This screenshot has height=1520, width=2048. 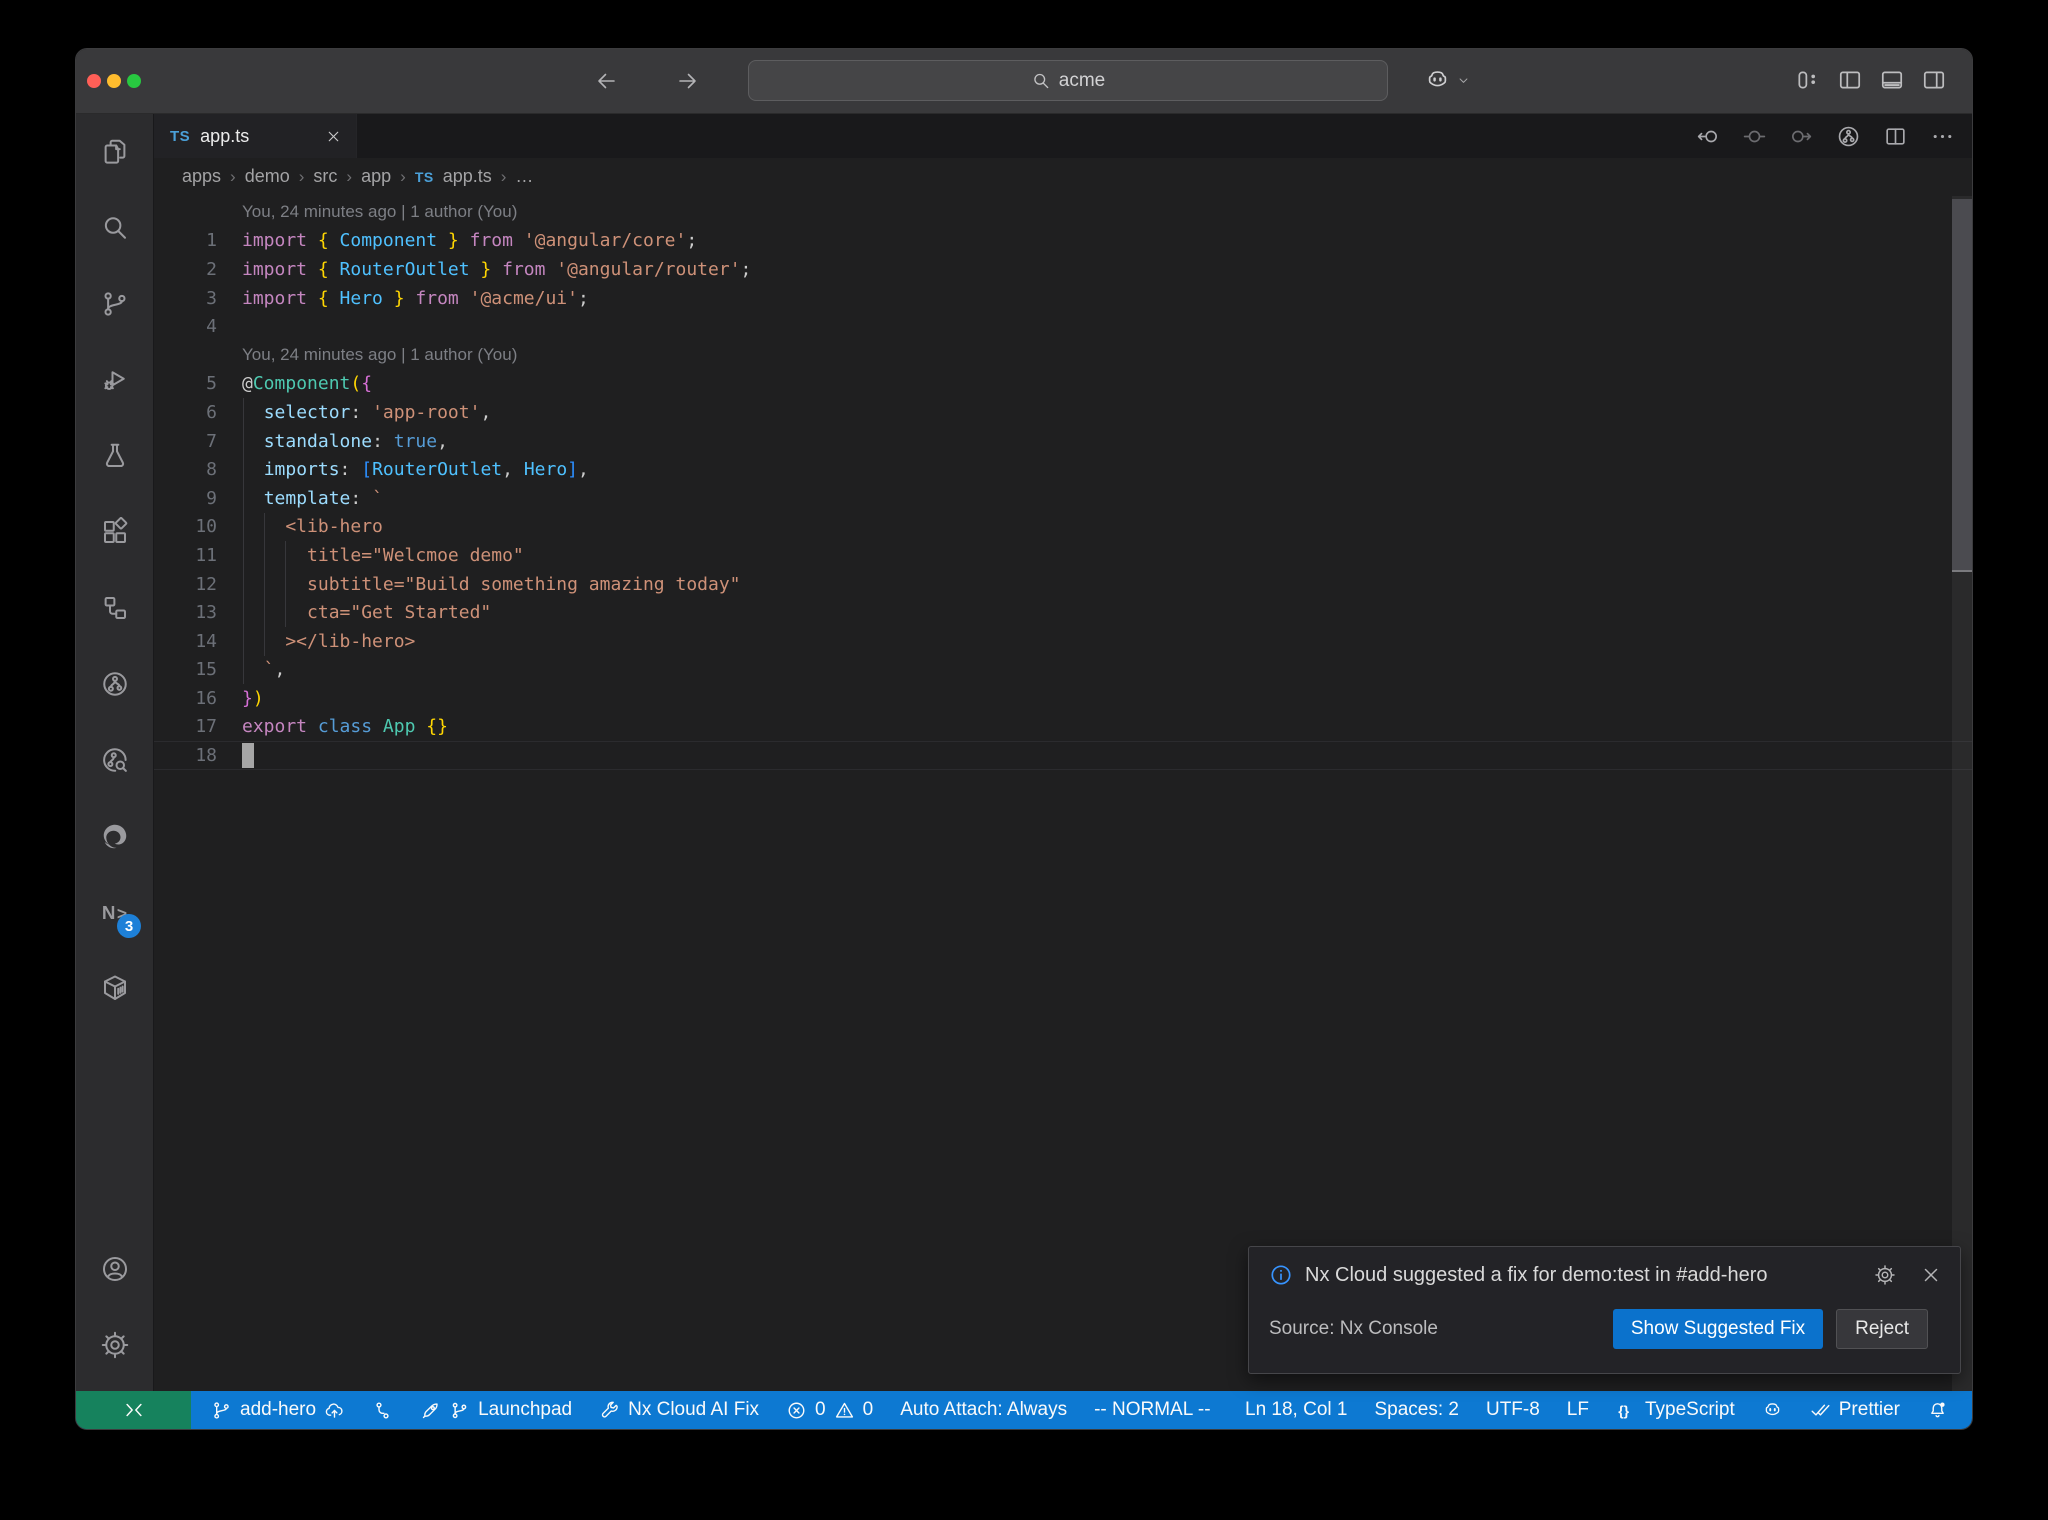 What do you see at coordinates (350, 727) in the screenshot?
I see `code-token: class` at bounding box center [350, 727].